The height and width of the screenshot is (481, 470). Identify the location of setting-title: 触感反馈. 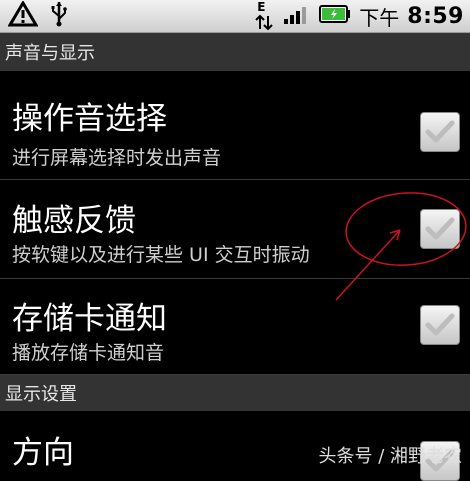
(74, 221).